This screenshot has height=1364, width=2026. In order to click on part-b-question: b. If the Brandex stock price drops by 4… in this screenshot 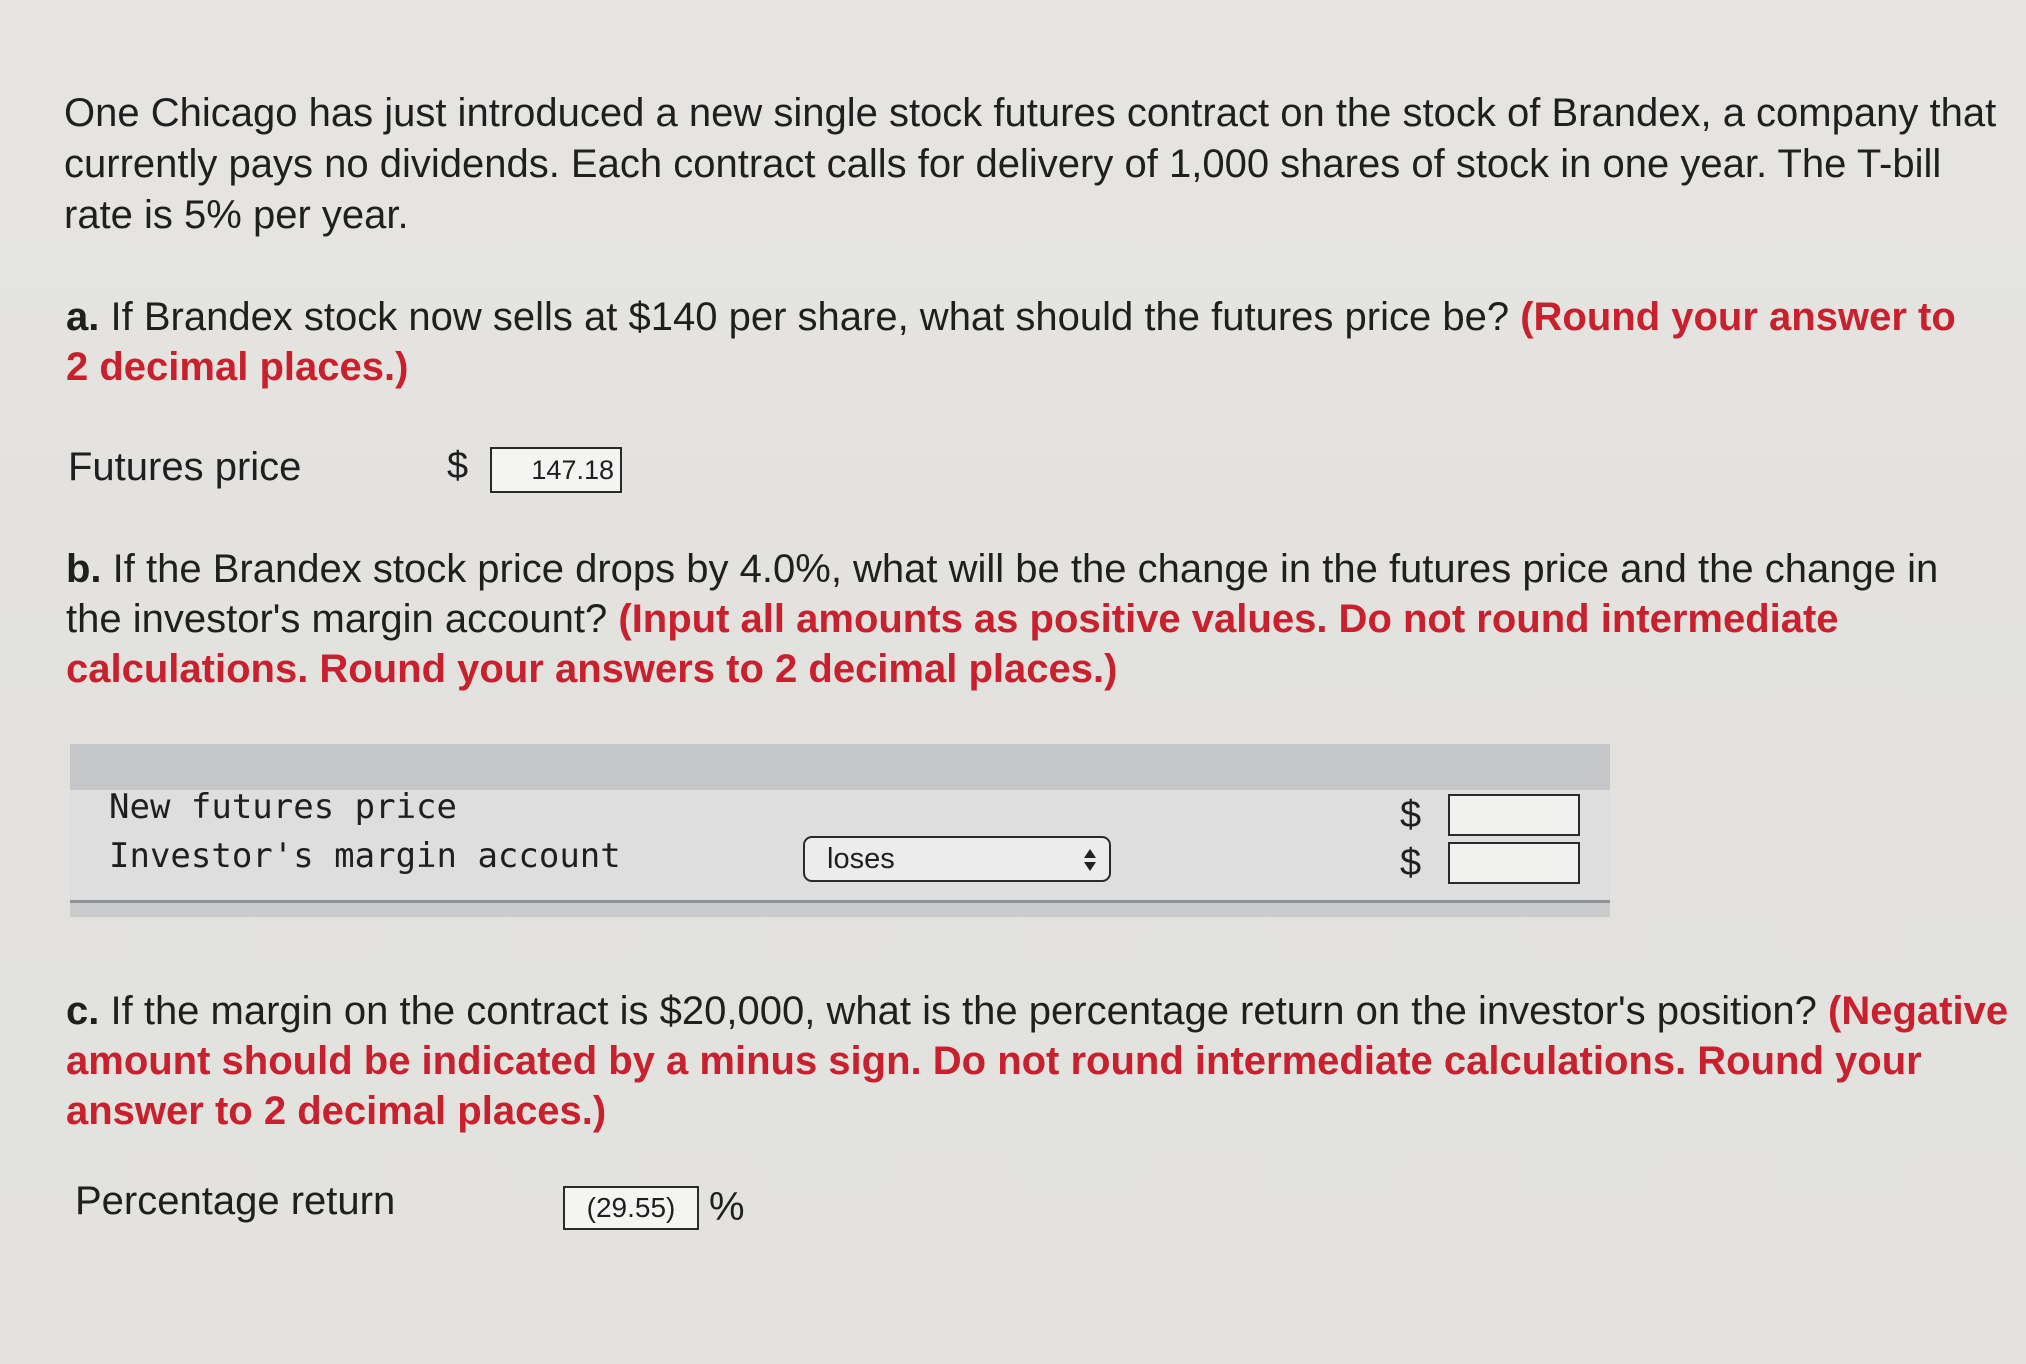, I will do `click(1006, 619)`.